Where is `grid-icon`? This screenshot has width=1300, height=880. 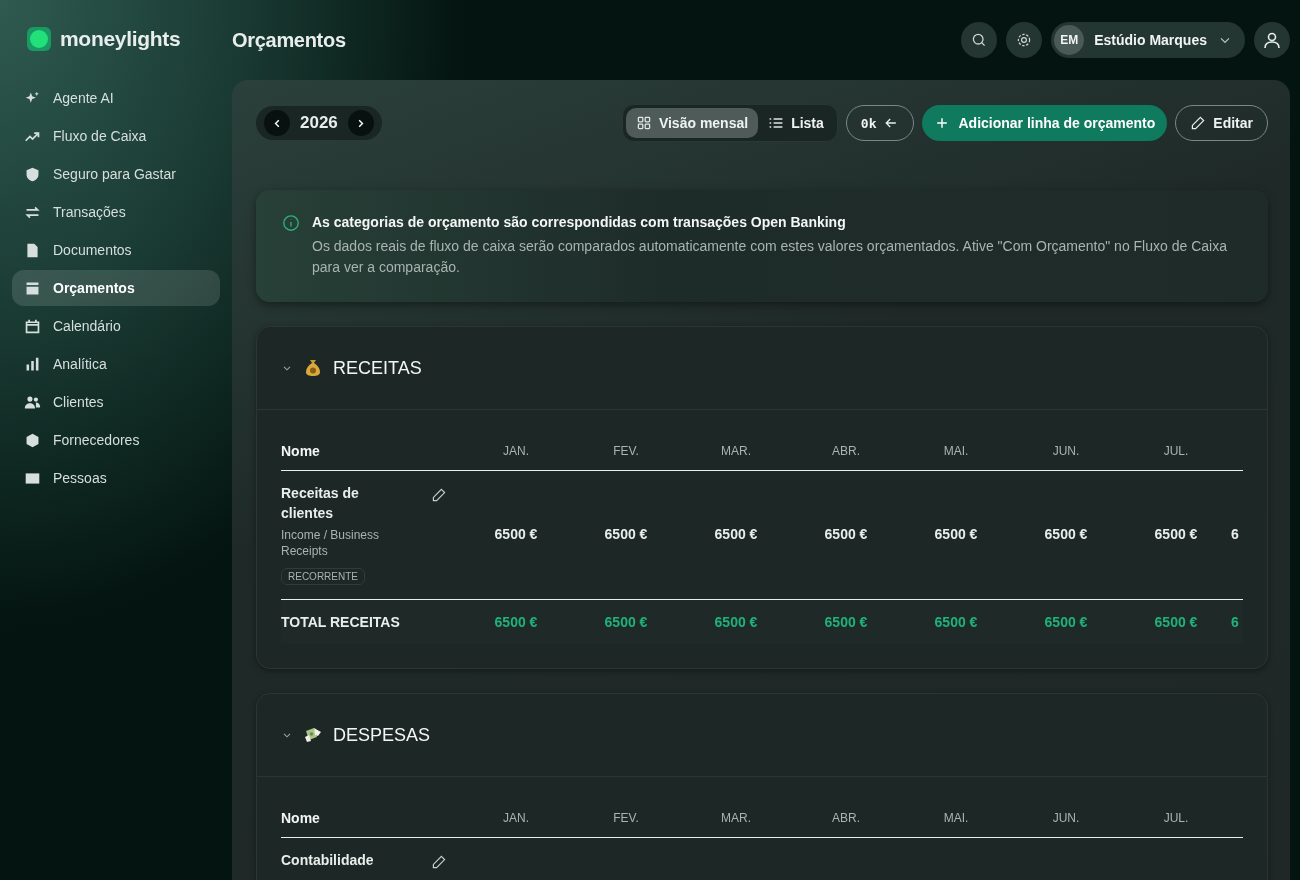 grid-icon is located at coordinates (643, 123).